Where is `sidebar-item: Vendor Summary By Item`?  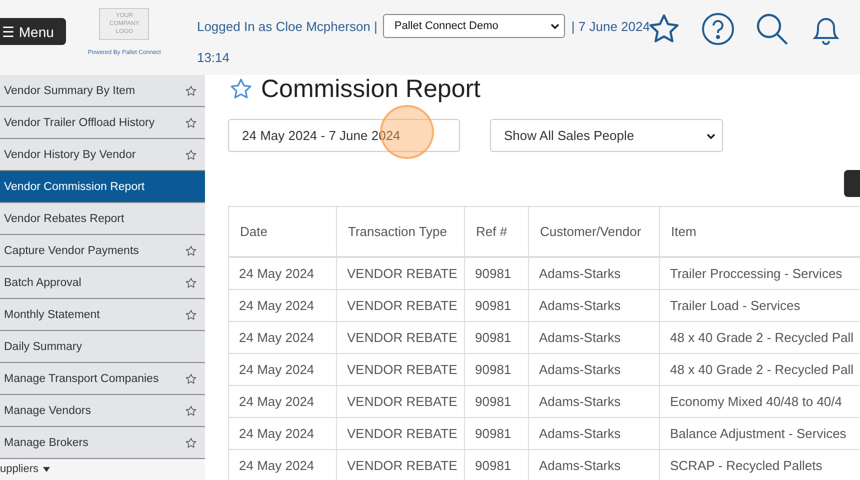
sidebar-item: Vendor Summary By Item is located at coordinates (102, 91).